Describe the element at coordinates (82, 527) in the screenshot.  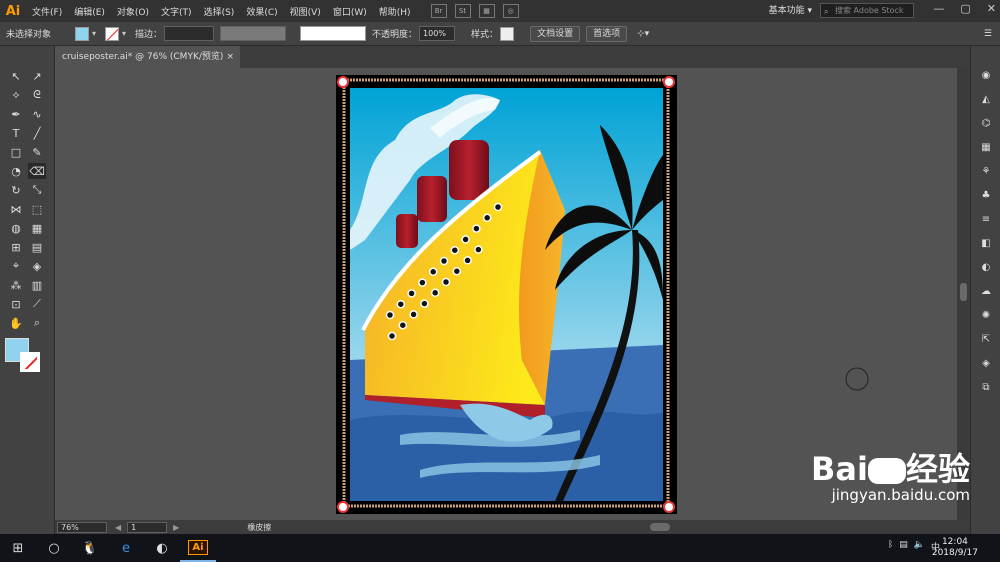
I see `zoom-field: 76%` at that location.